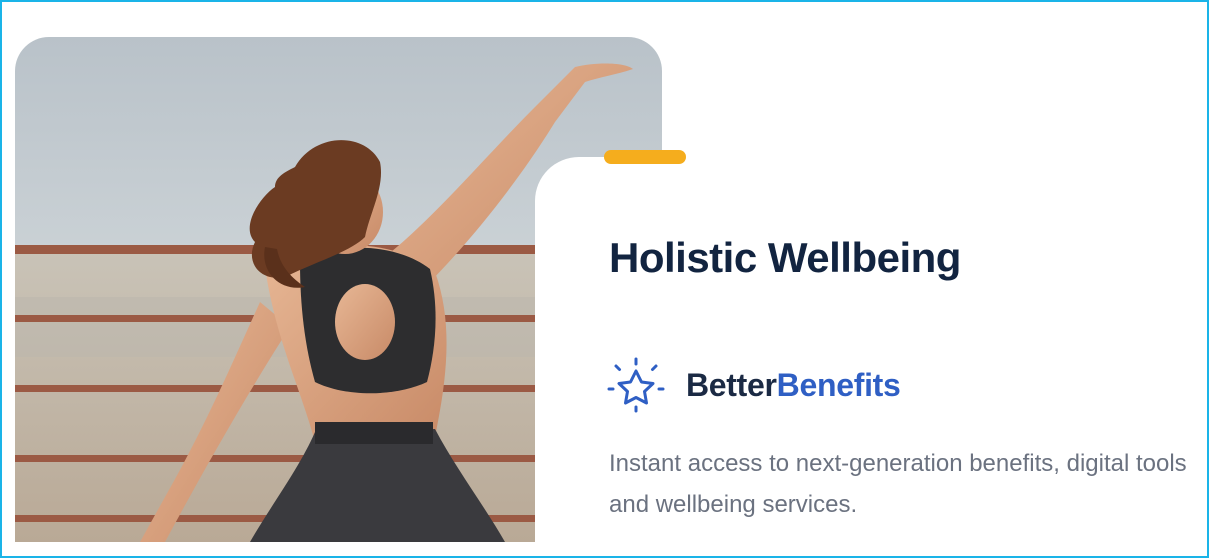  I want to click on brand-logo: BetterBenefits, so click(754, 385).